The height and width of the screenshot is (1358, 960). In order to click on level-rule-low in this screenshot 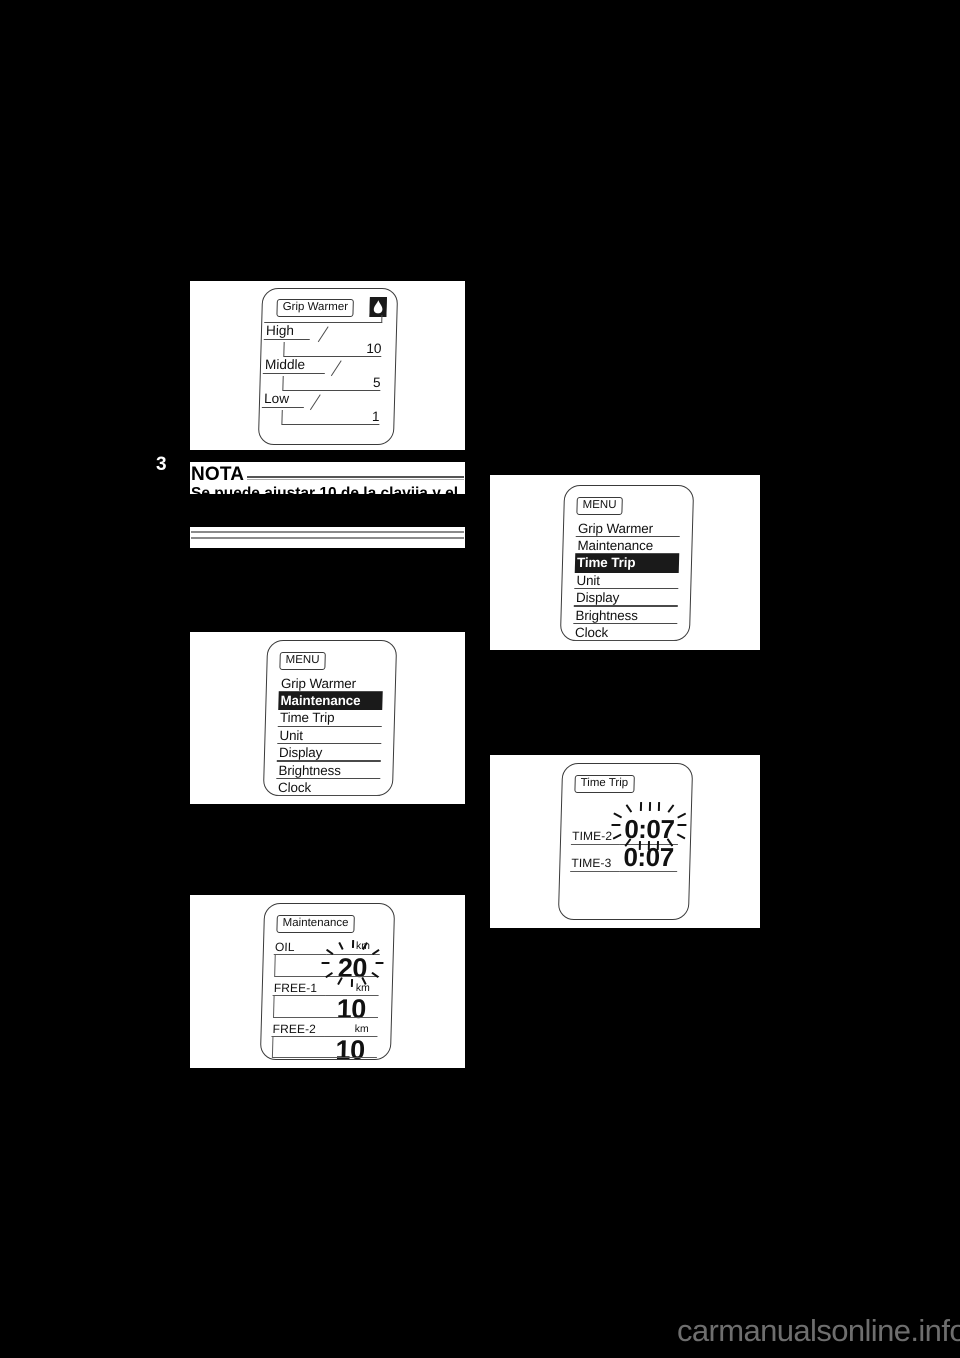, I will do `click(282, 408)`.